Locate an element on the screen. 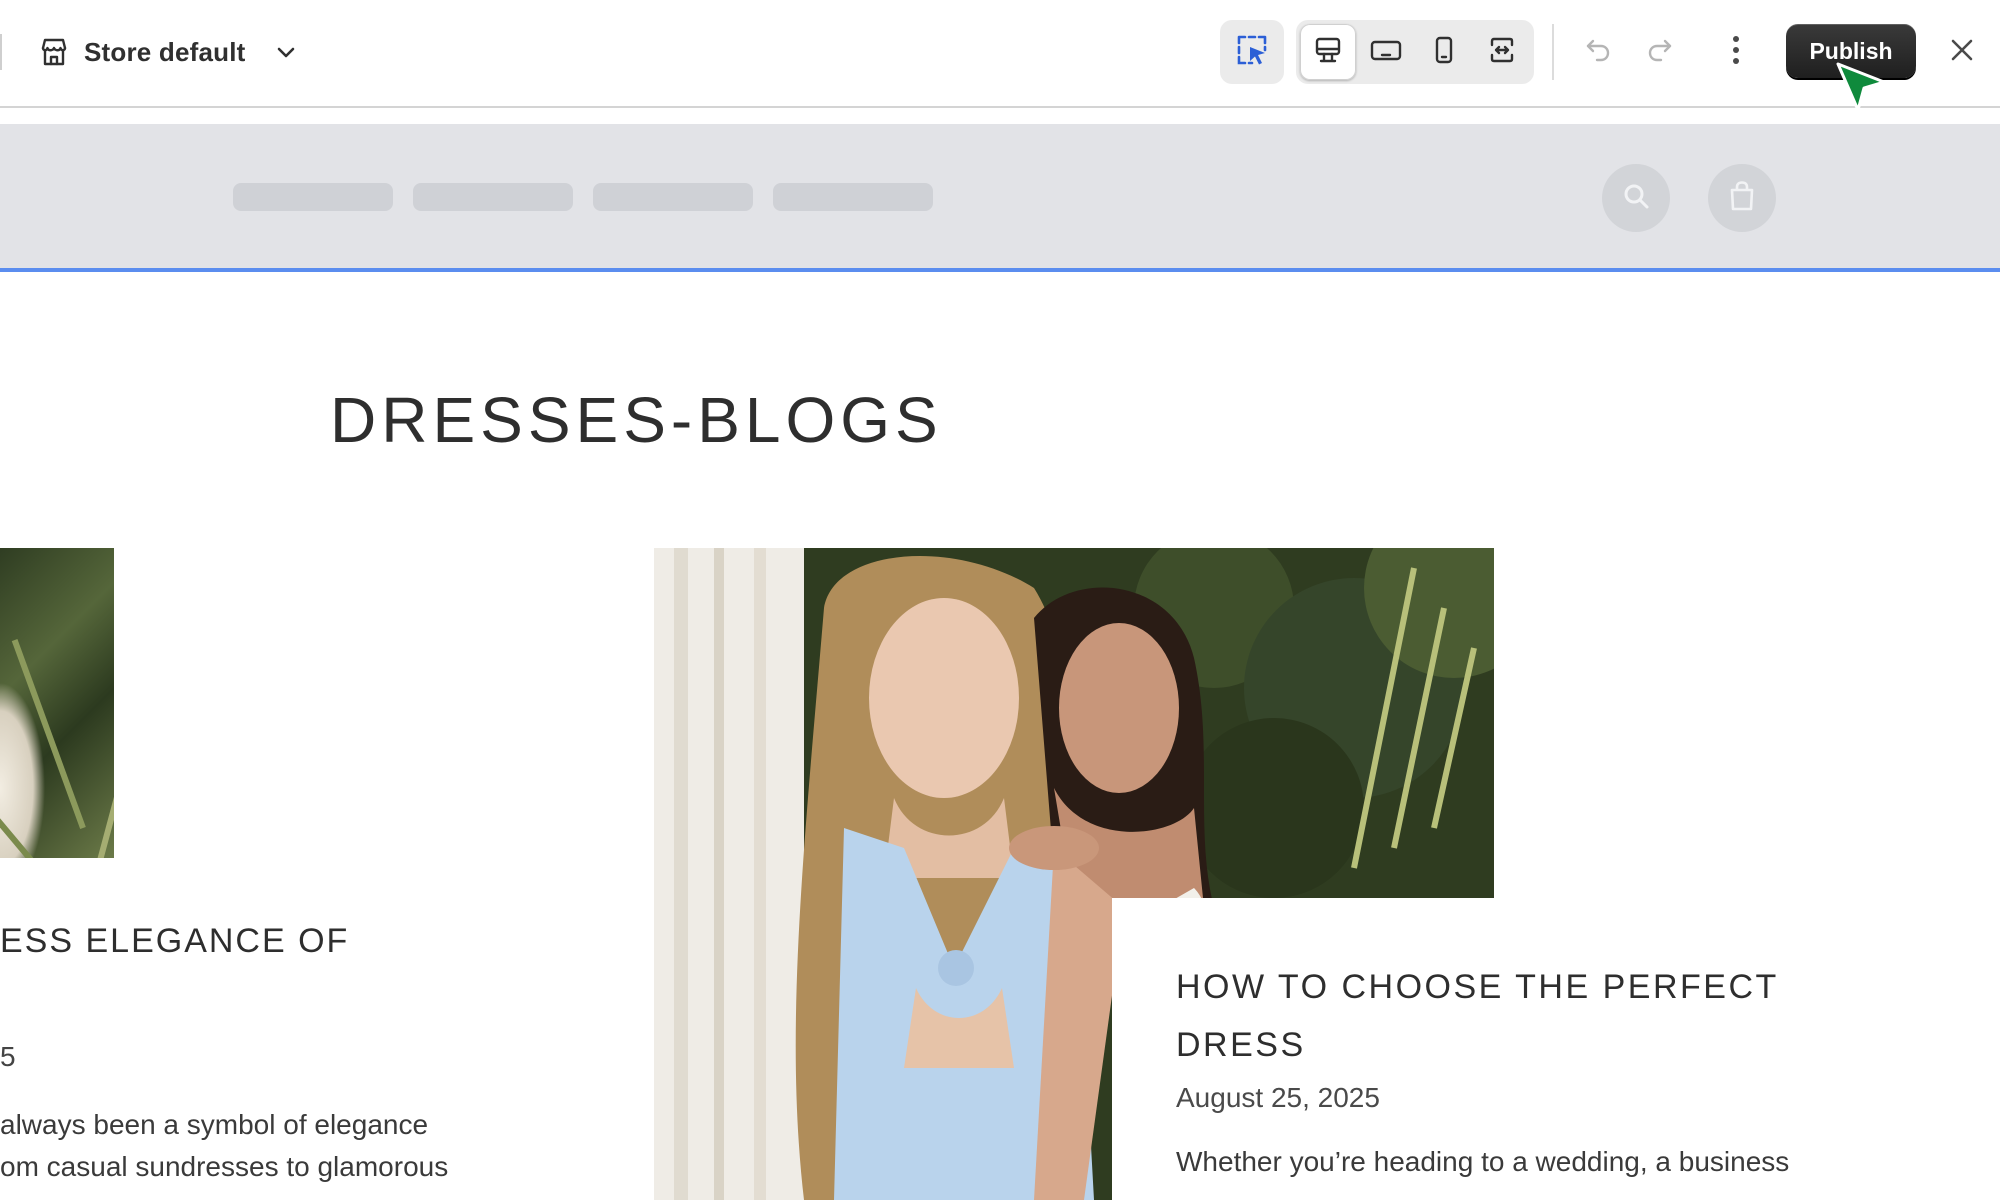 The height and width of the screenshot is (1200, 2000). store-icon is located at coordinates (54, 52).